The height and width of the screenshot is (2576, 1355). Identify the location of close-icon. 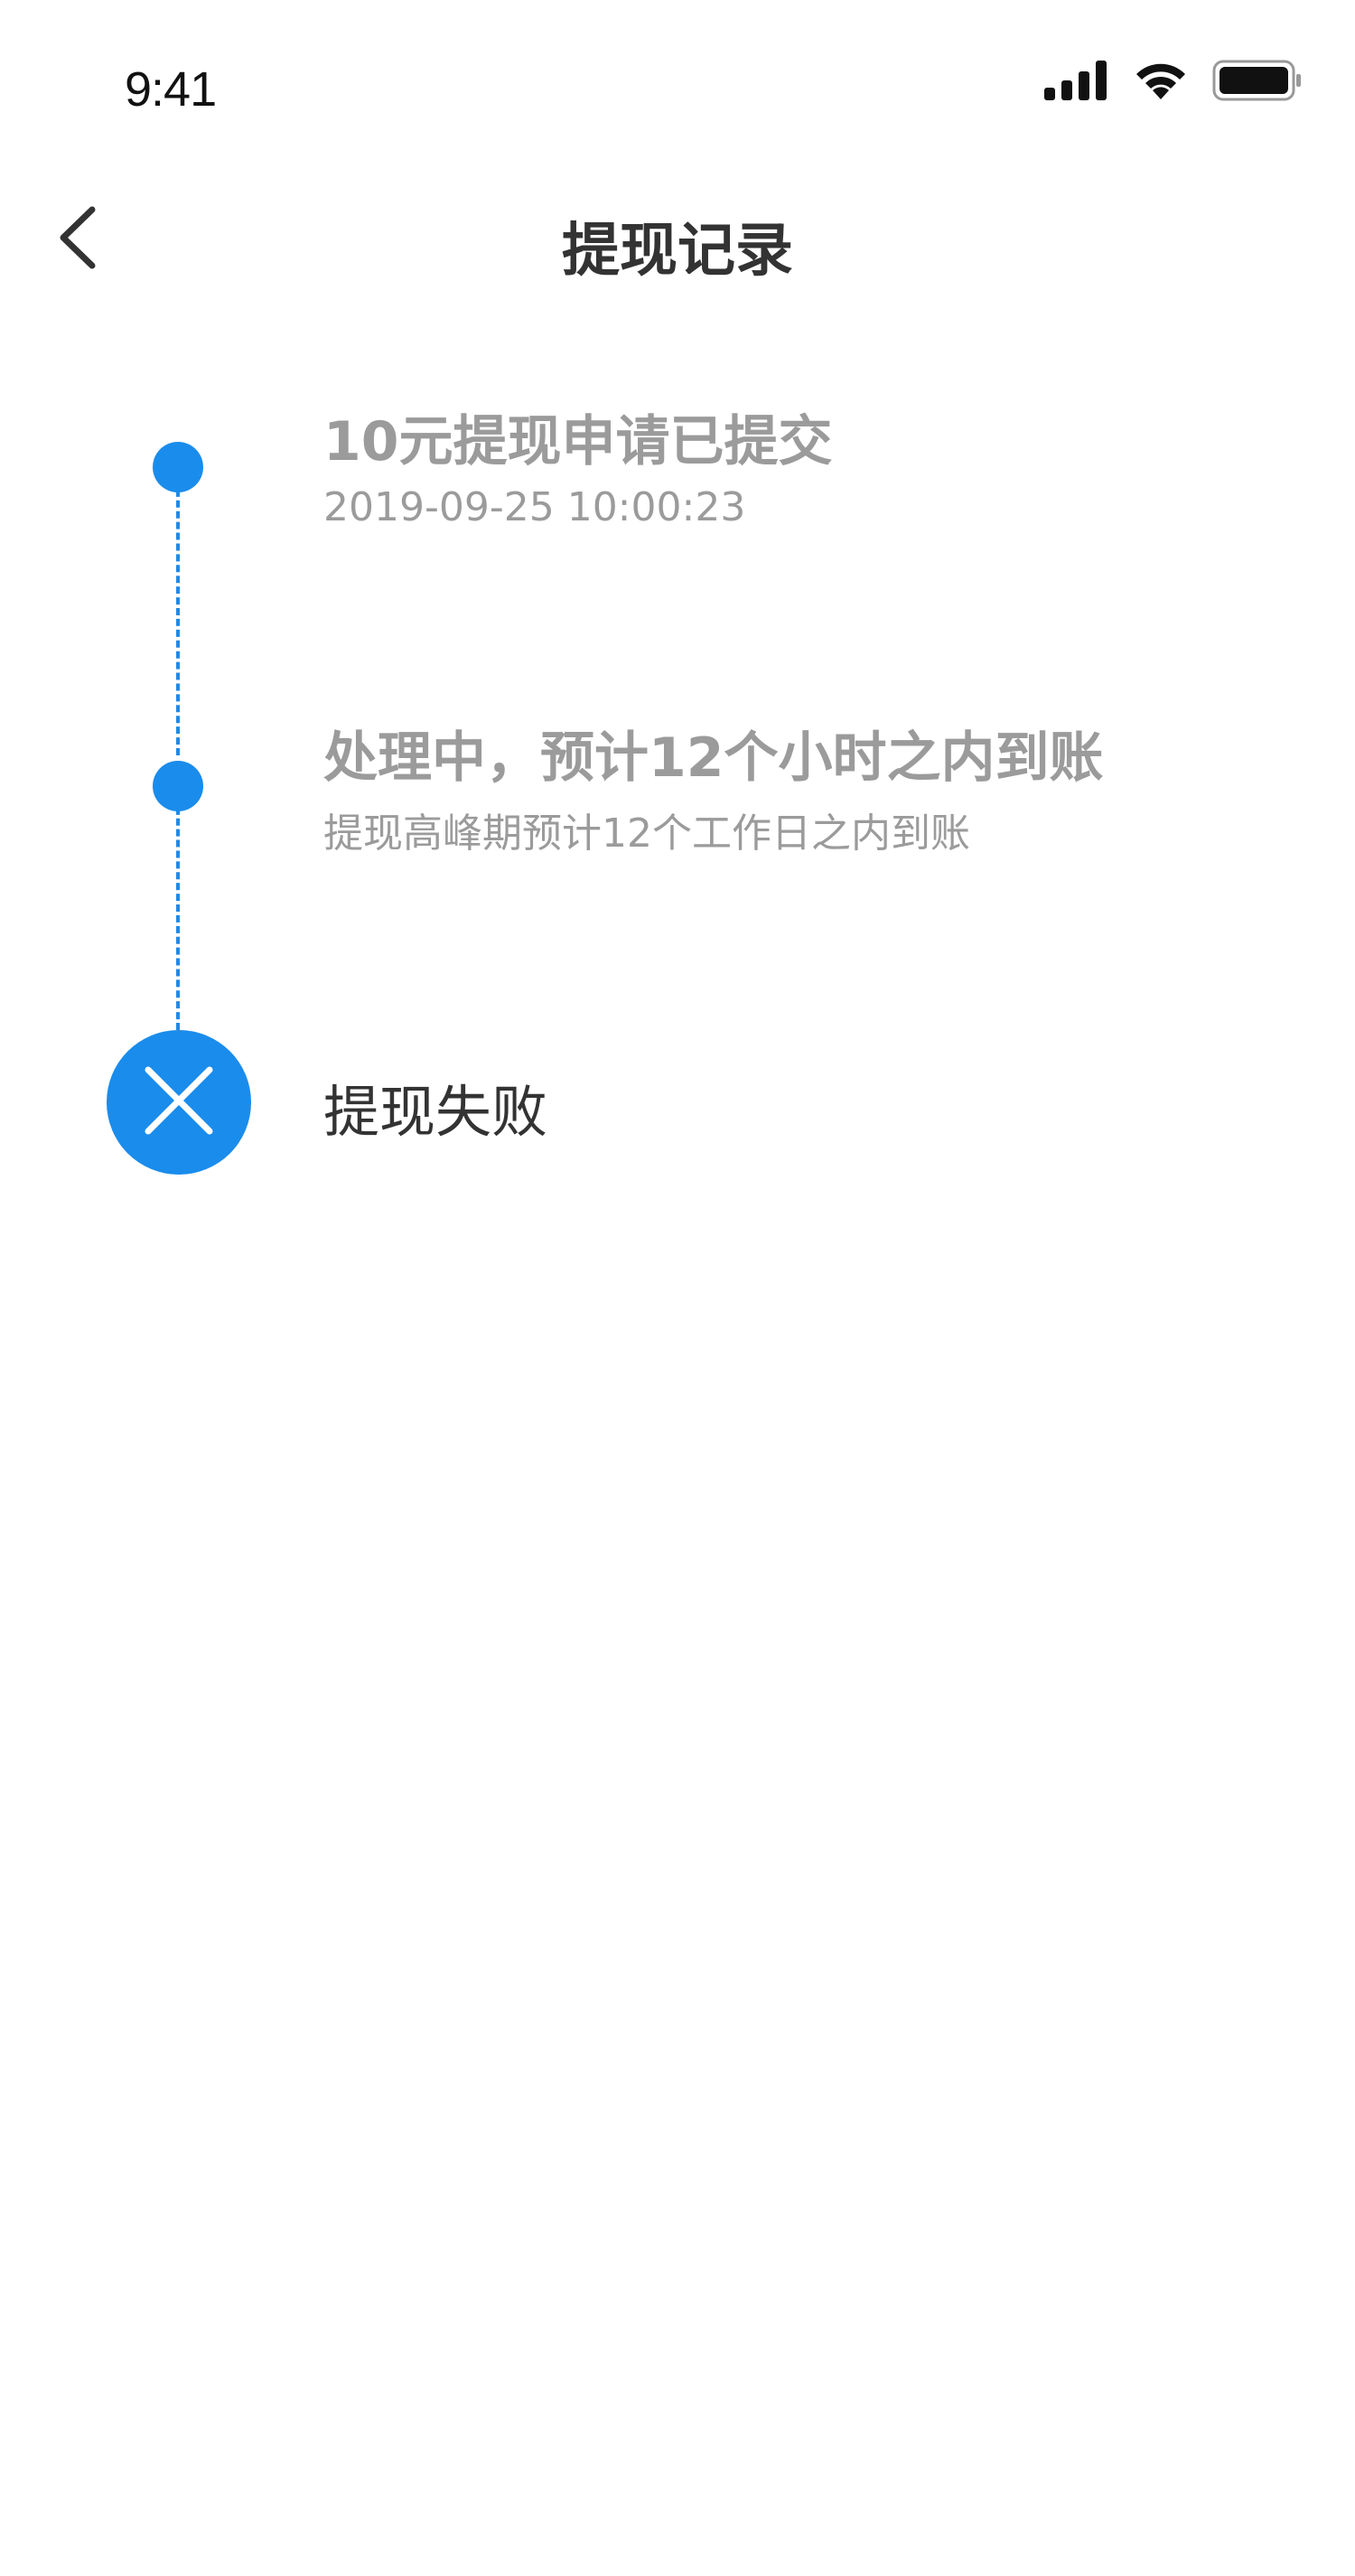
(179, 1102).